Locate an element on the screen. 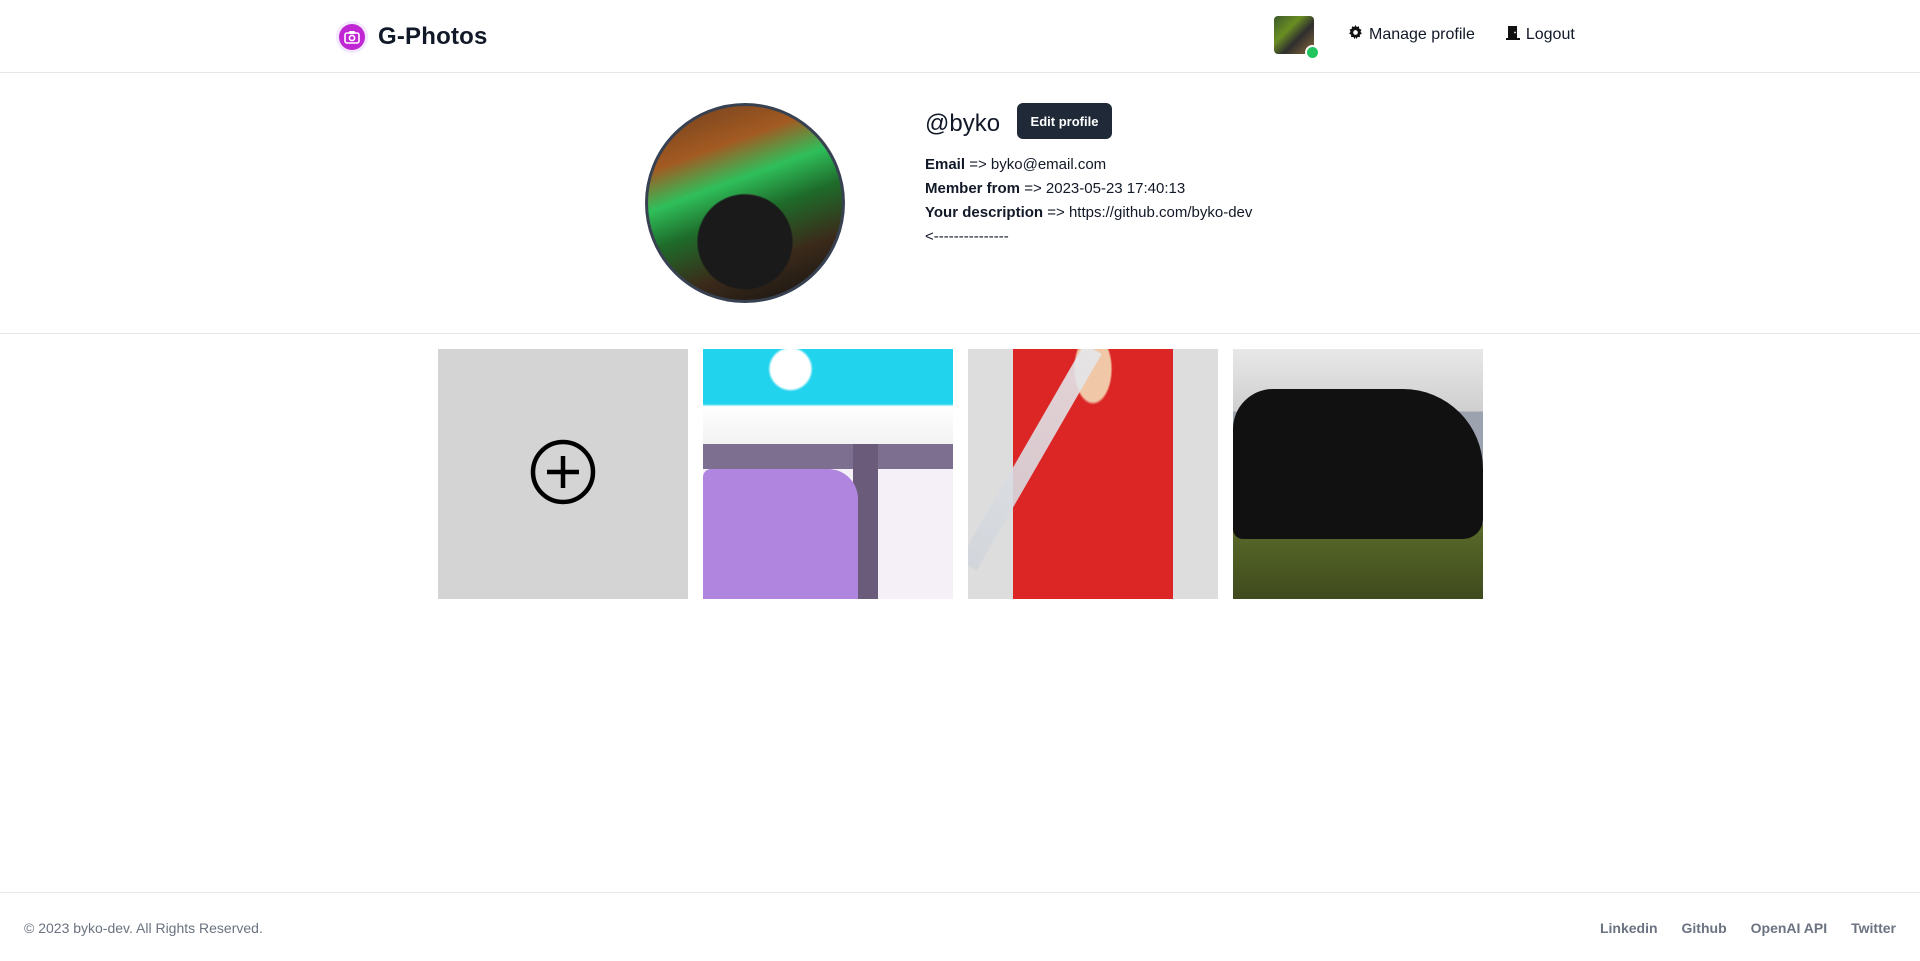 This screenshot has height=961, width=1920. email-label: Email is located at coordinates (945, 164).